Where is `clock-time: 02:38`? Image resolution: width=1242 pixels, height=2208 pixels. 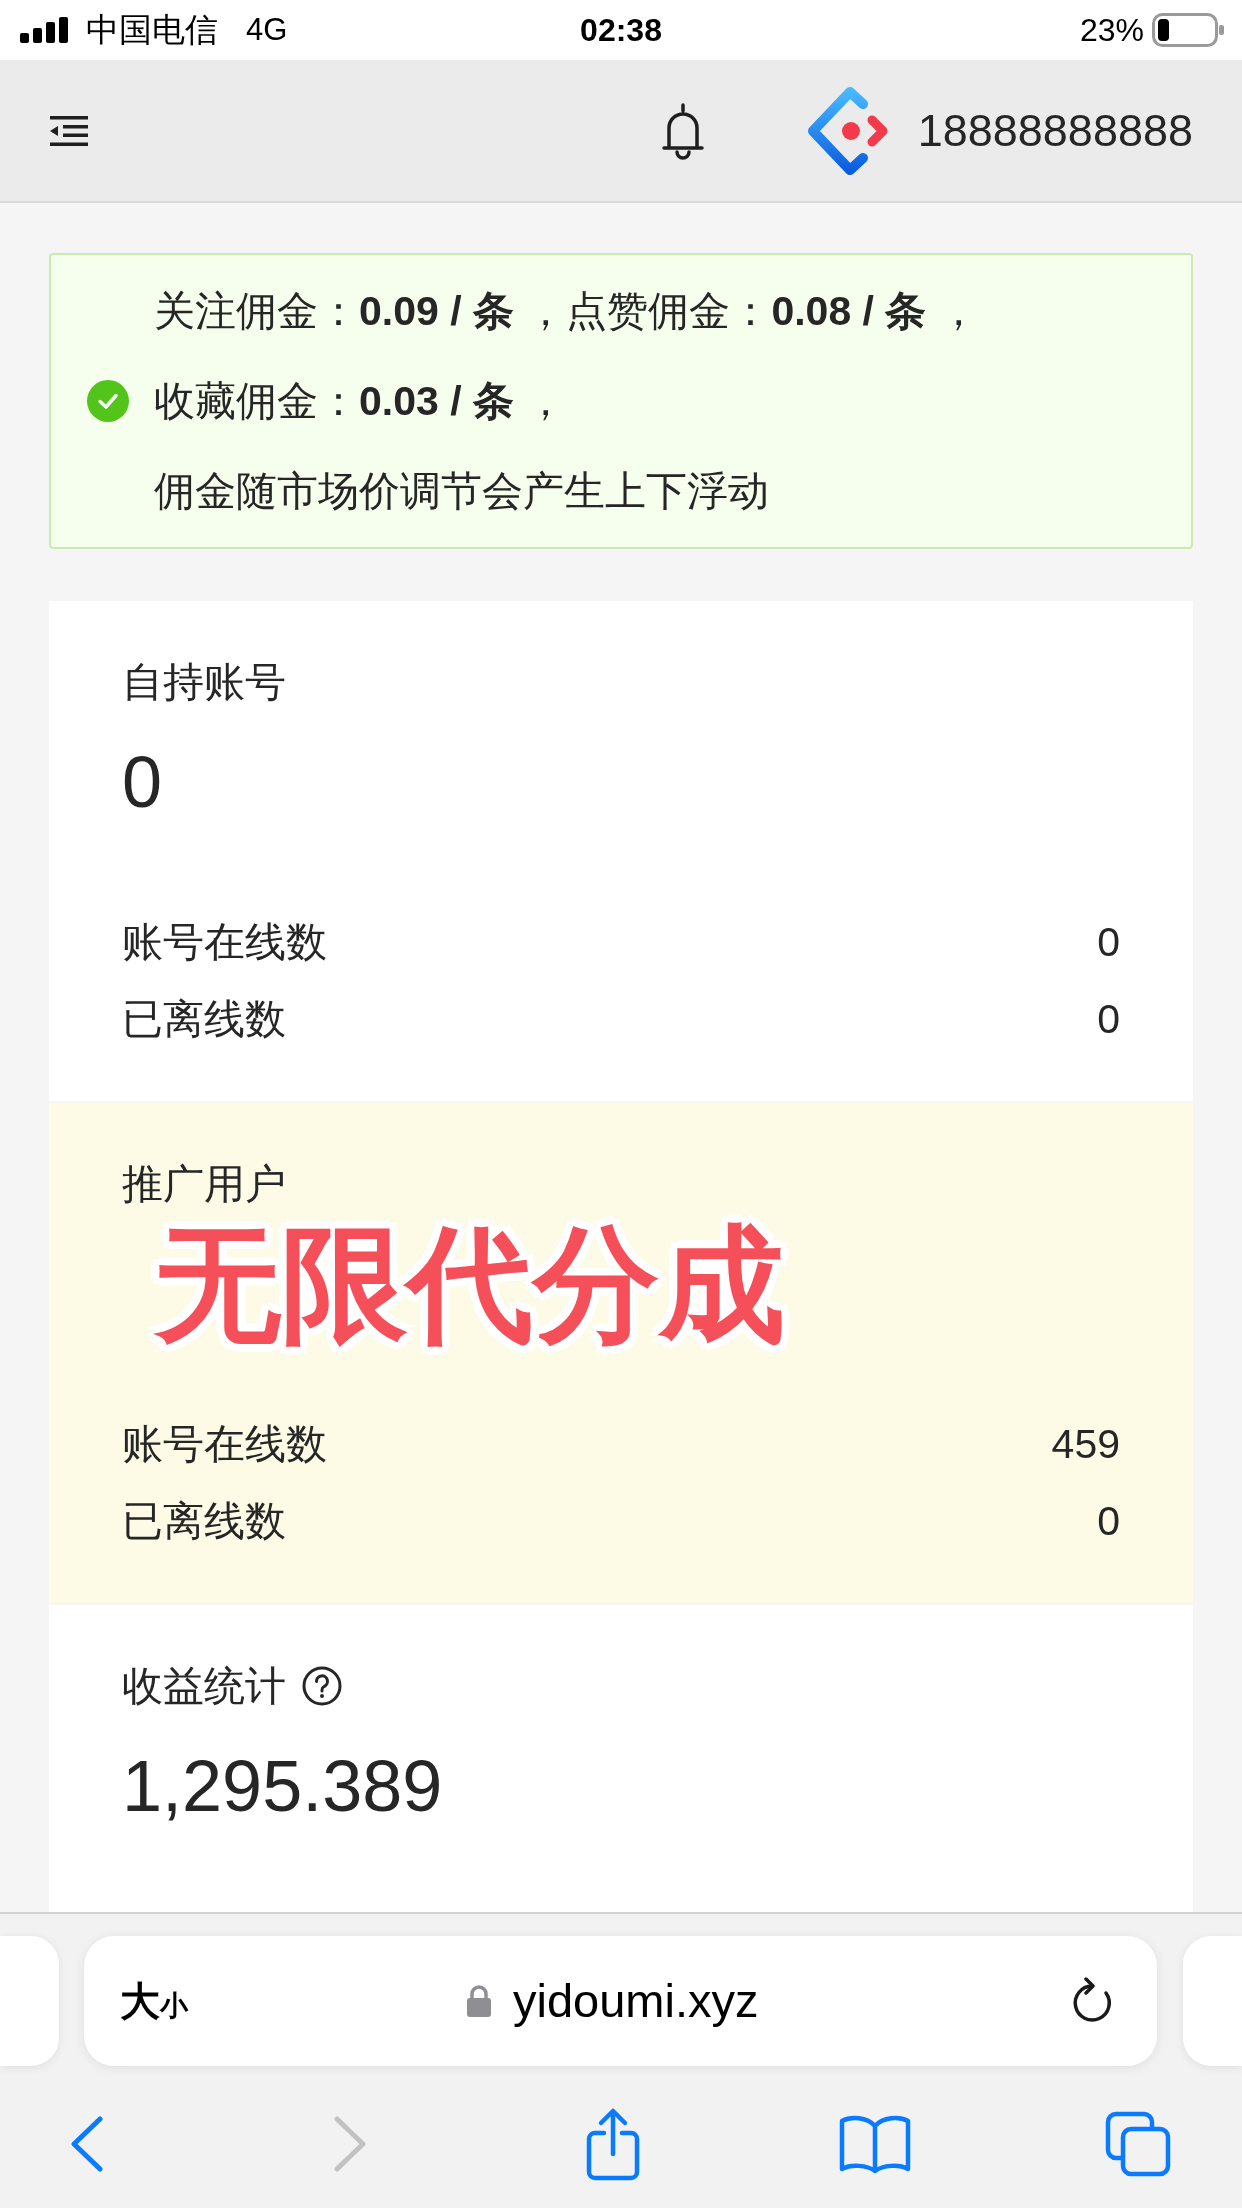
clock-time: 02:38 is located at coordinates (621, 30).